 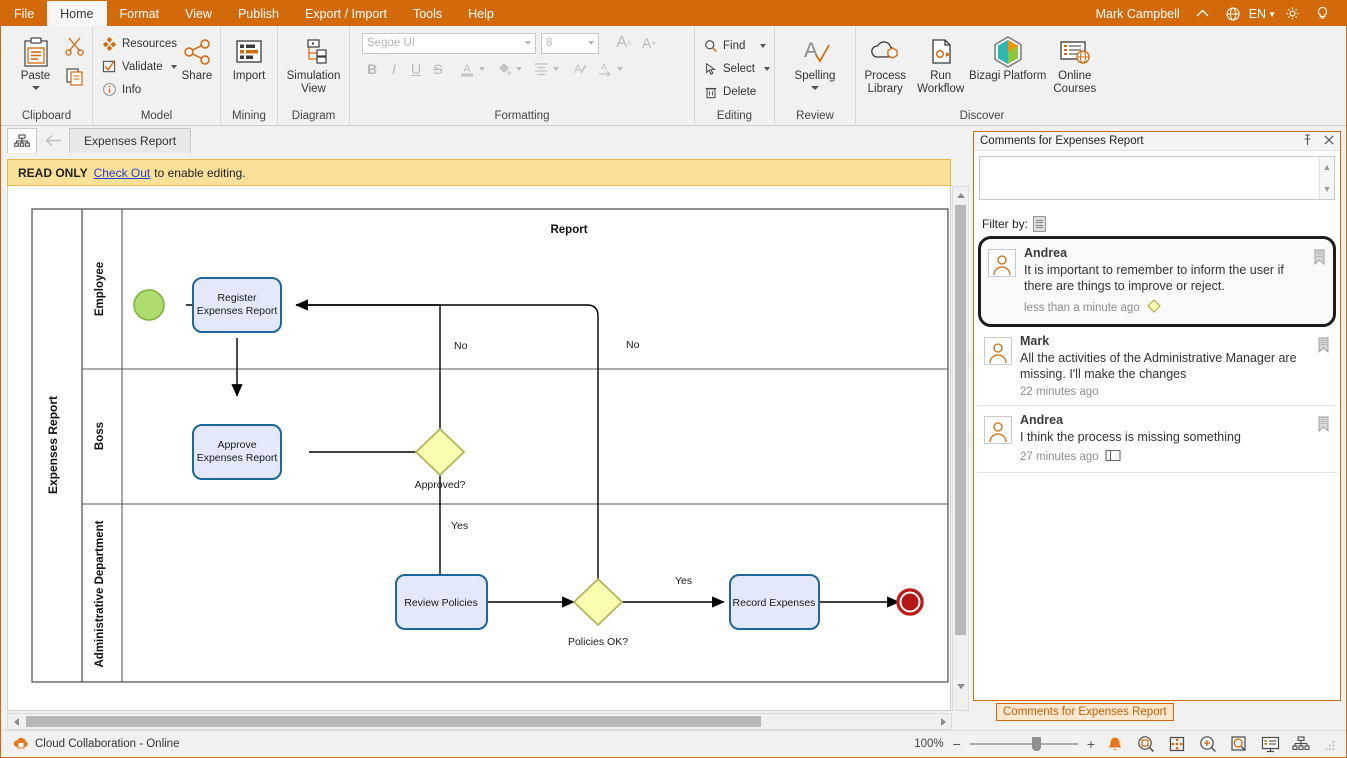 I want to click on canvas-vertical-scrollbar, so click(x=960, y=448).